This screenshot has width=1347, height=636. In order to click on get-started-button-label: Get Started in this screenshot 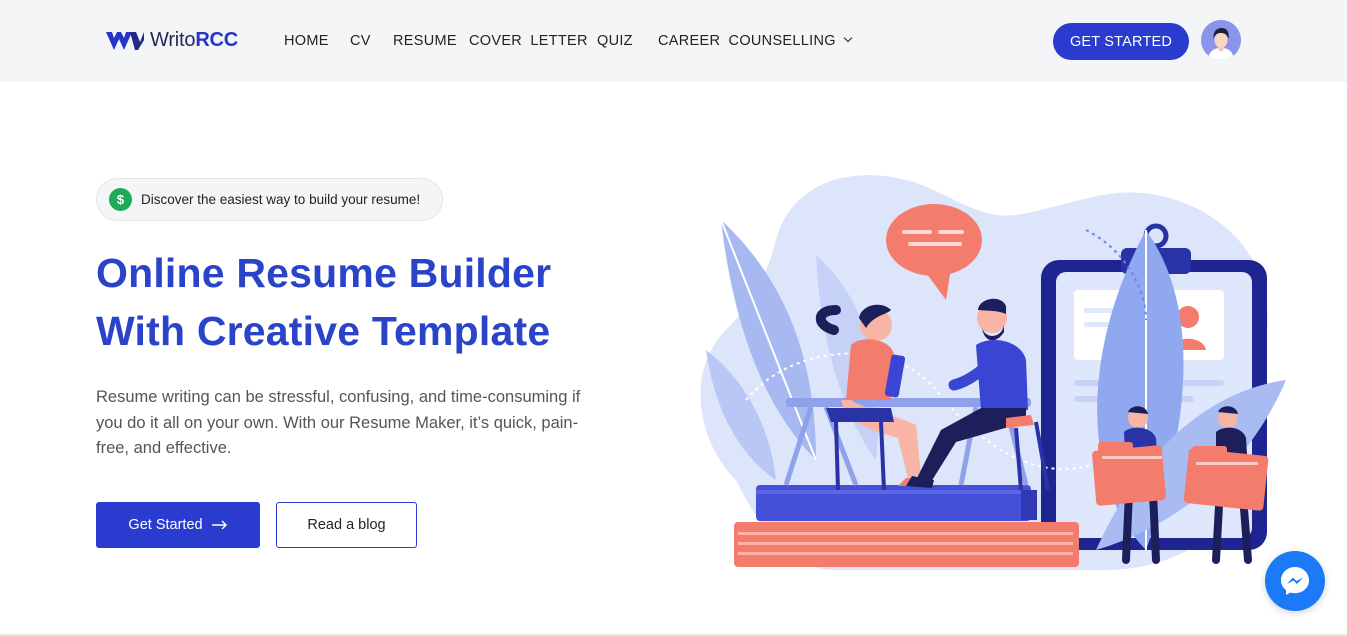, I will do `click(165, 525)`.